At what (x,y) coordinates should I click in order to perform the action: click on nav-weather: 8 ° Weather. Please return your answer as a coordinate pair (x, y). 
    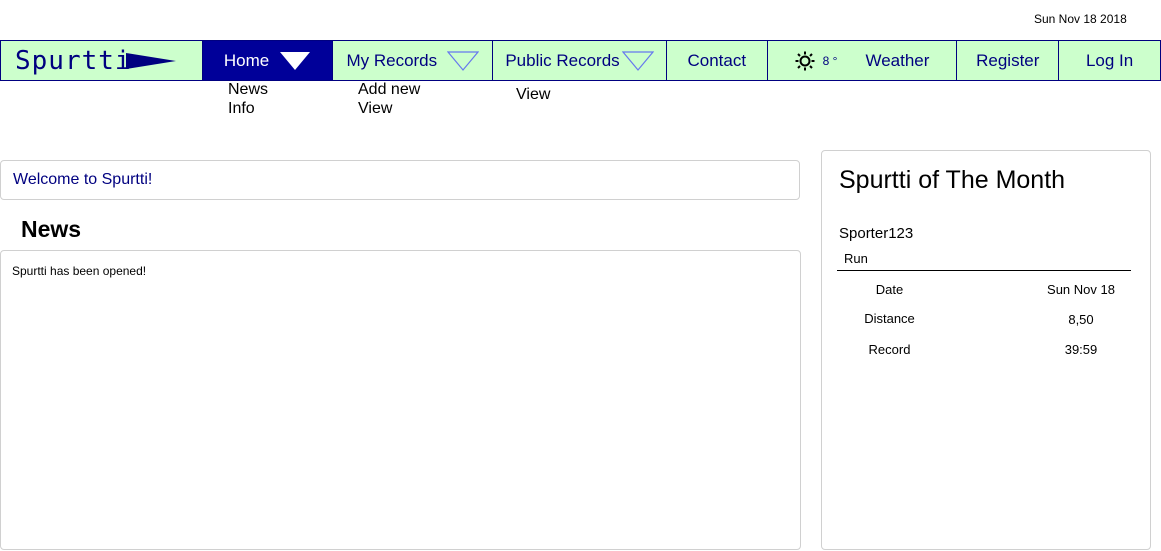
    Looking at the image, I should click on (863, 60).